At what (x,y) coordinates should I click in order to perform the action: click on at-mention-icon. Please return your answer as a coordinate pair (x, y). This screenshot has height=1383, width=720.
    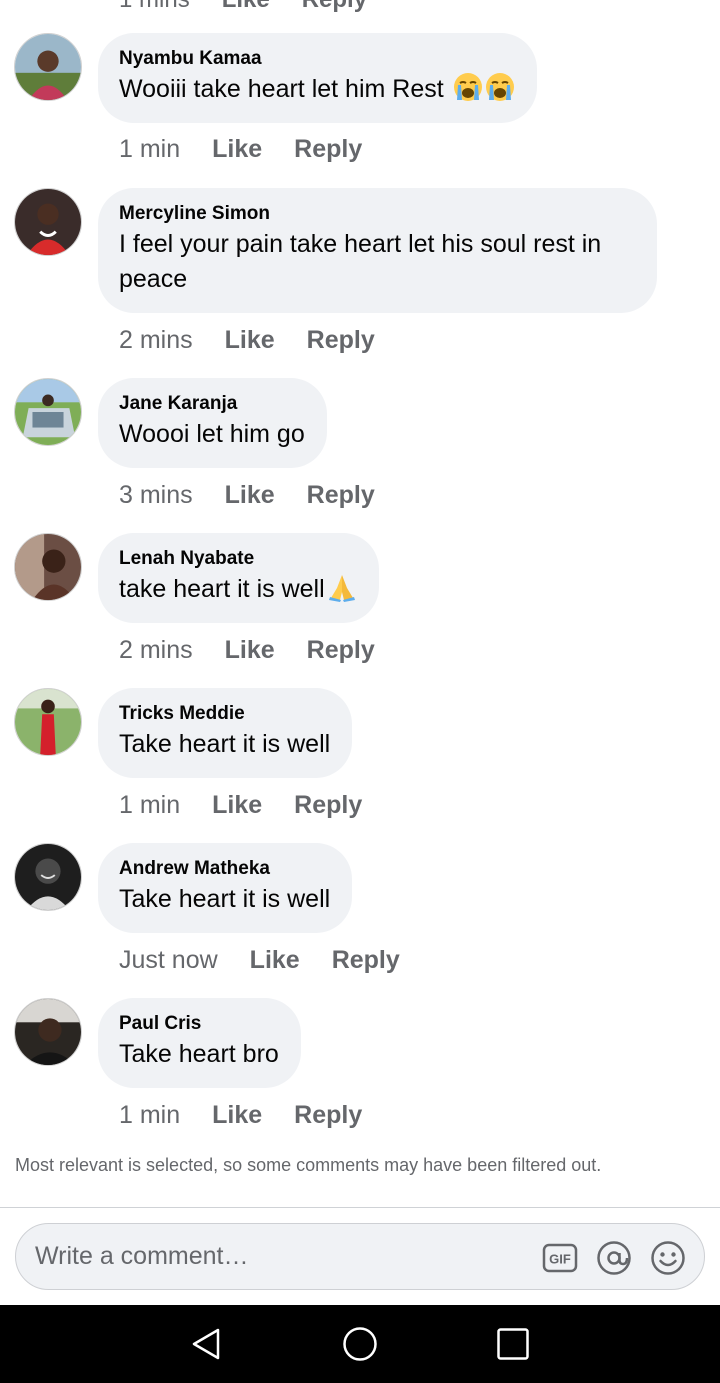
    Looking at the image, I should click on (614, 1258).